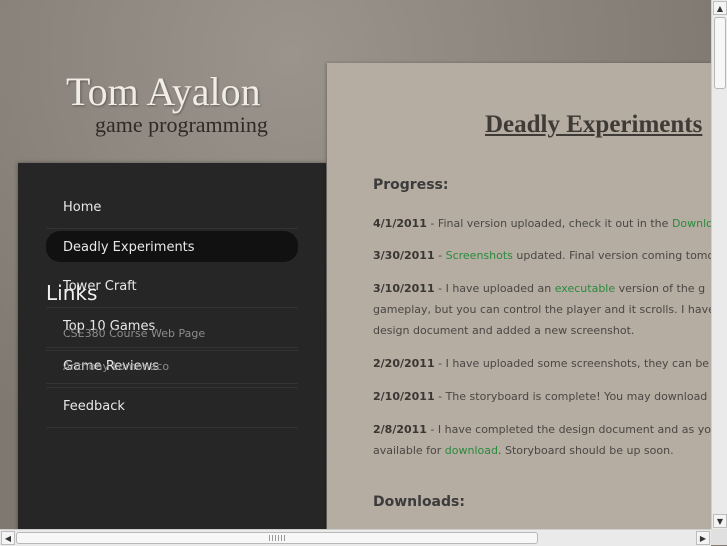 This screenshot has height=546, width=727. Describe the element at coordinates (440, 255) in the screenshot. I see `entry-text: -` at that location.